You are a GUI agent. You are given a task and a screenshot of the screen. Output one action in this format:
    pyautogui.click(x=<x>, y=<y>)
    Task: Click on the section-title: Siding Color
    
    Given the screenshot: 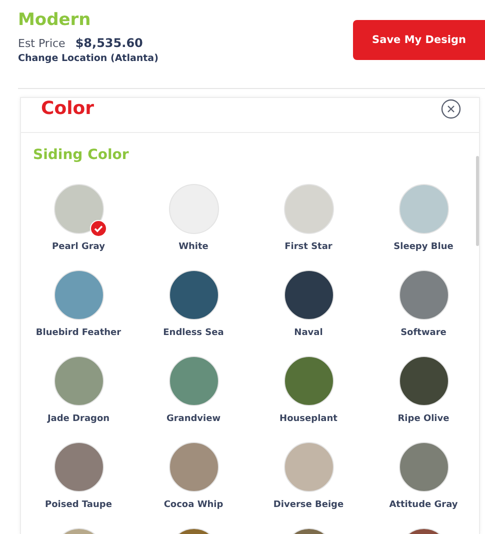 What is the action you would take?
    pyautogui.click(x=81, y=155)
    